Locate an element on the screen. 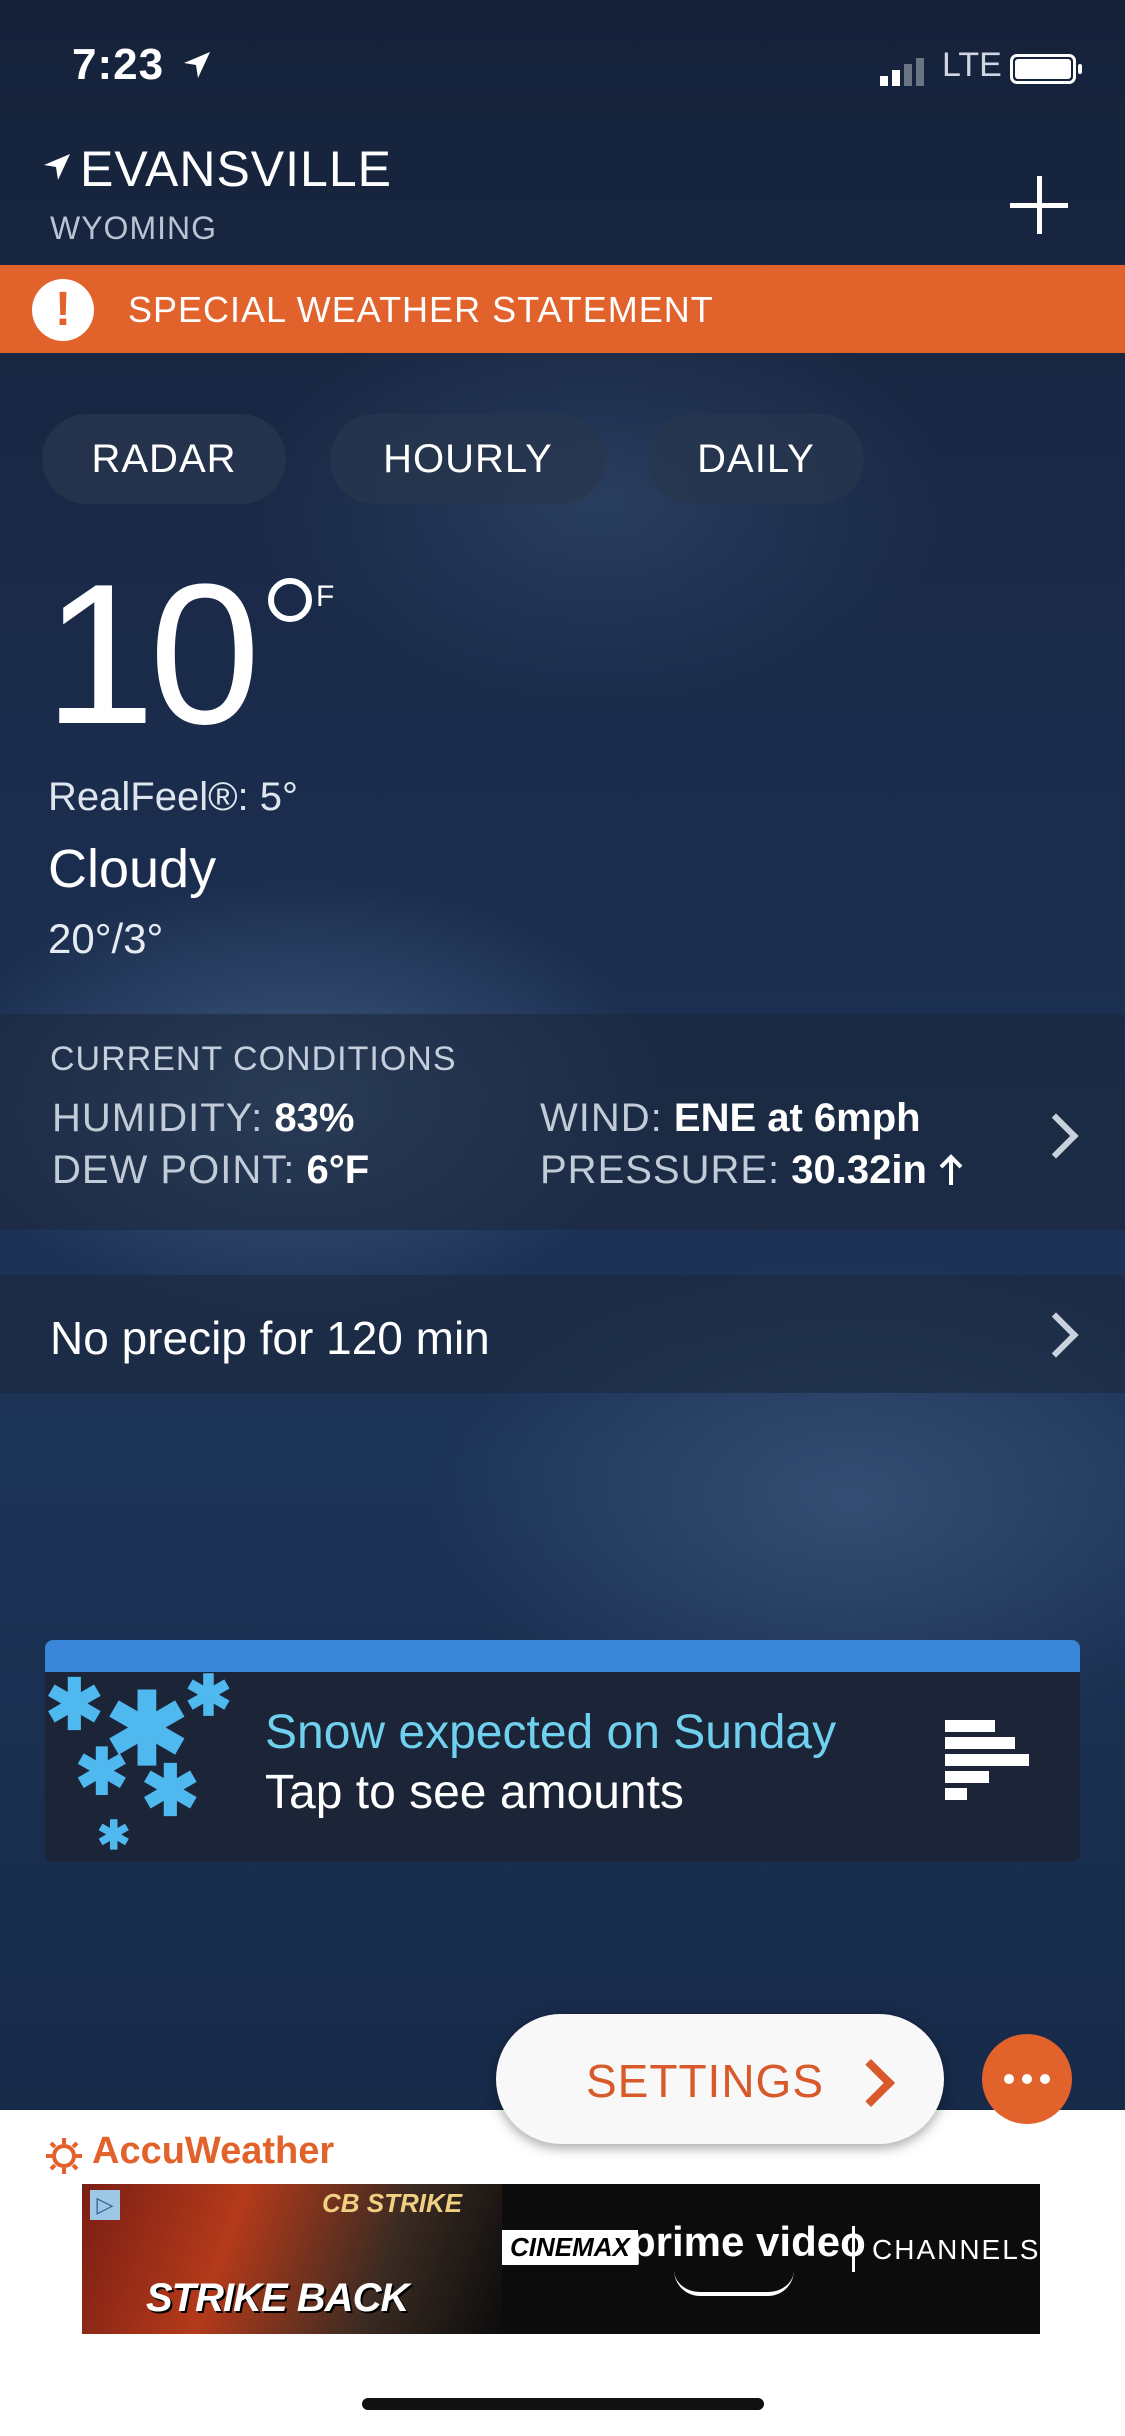 The width and height of the screenshot is (1125, 2436). pressure-rising-icon is located at coordinates (951, 1169).